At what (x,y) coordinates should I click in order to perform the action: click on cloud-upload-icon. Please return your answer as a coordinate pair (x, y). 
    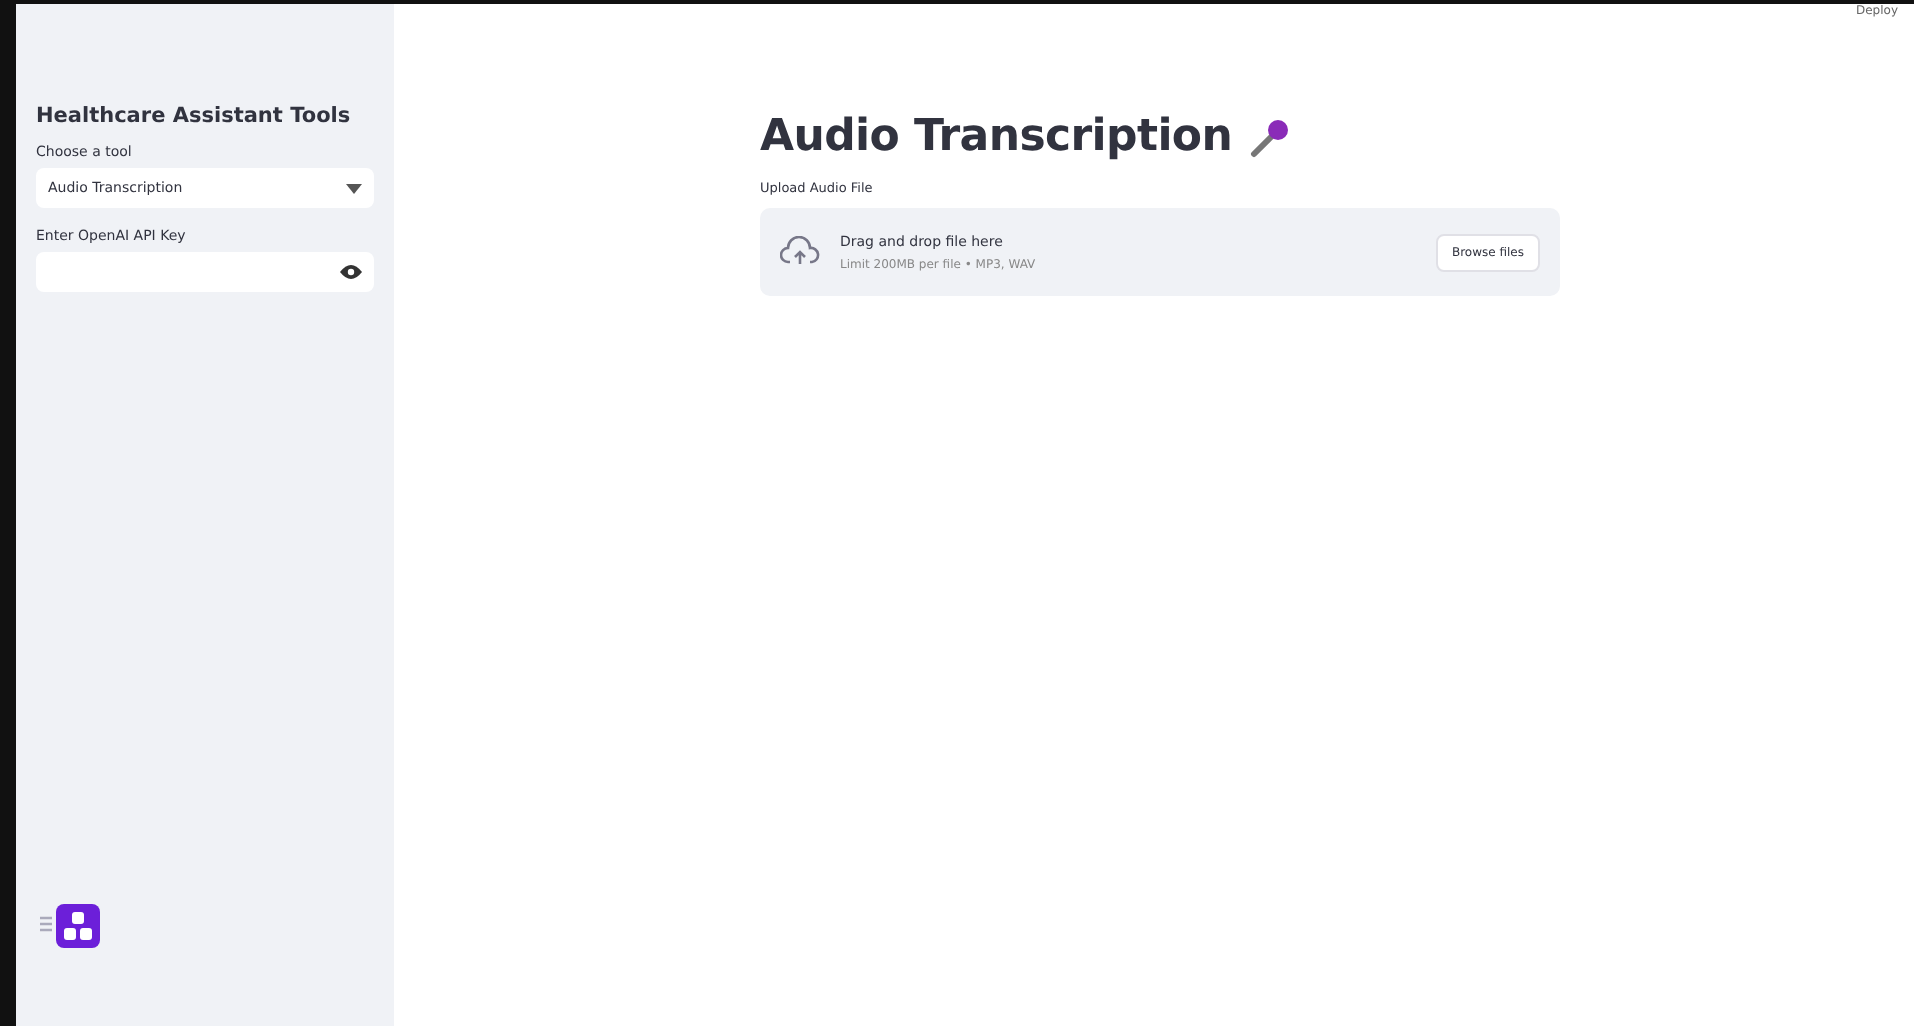
    Looking at the image, I should click on (800, 252).